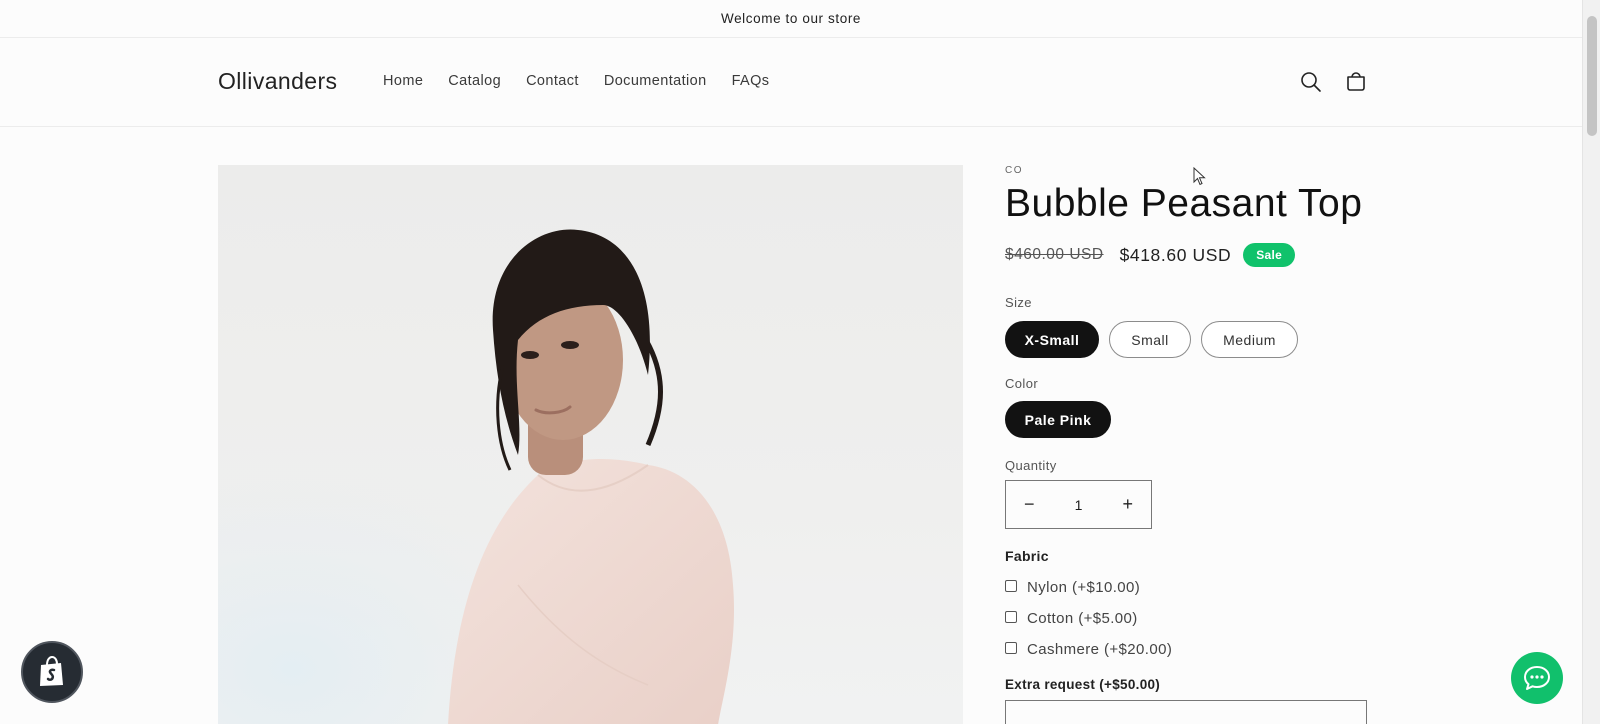  I want to click on nav-faqs: FAQs, so click(751, 81).